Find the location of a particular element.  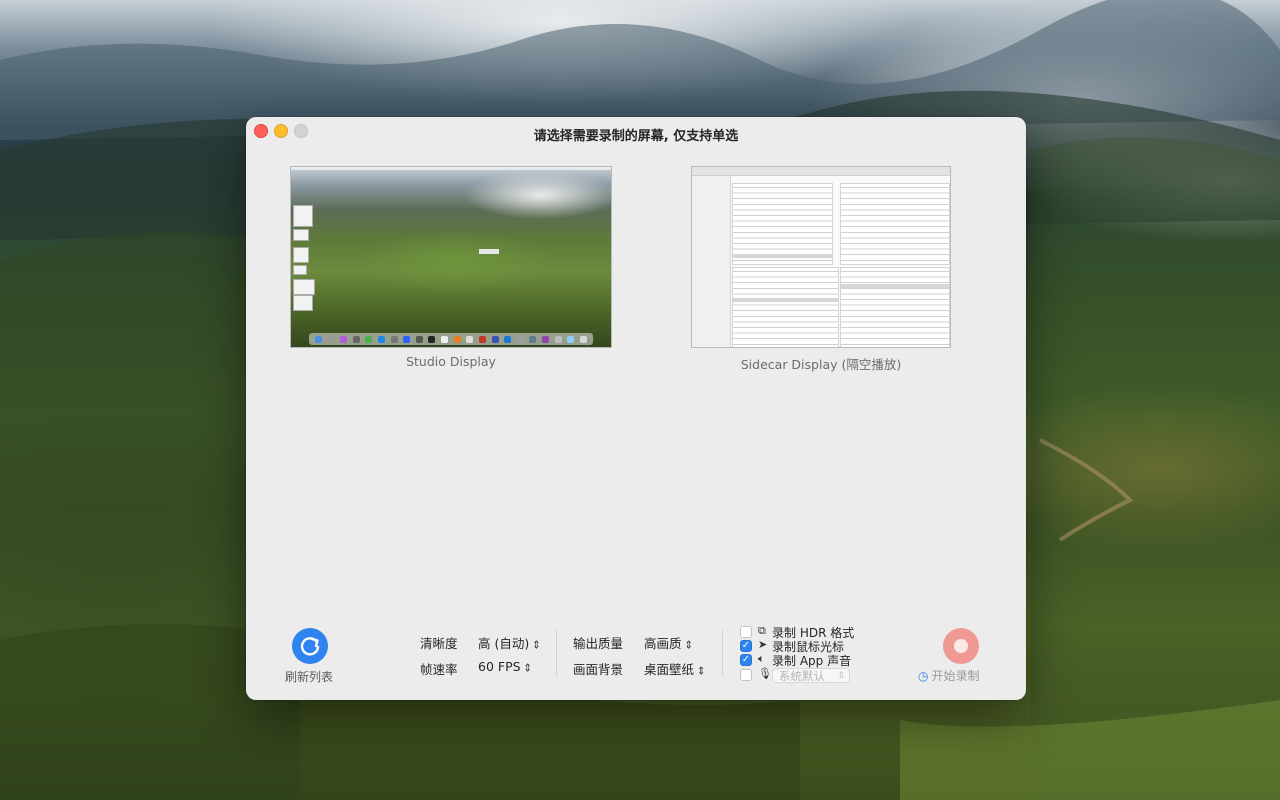

framerate-select: 60 FPS ⇕ is located at coordinates (505, 667).